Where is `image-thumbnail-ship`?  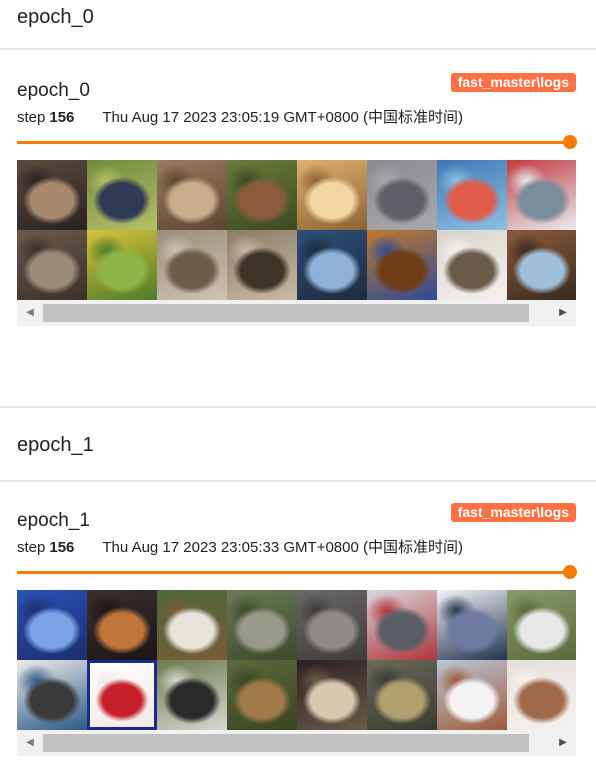 image-thumbnail-ship is located at coordinates (472, 195).